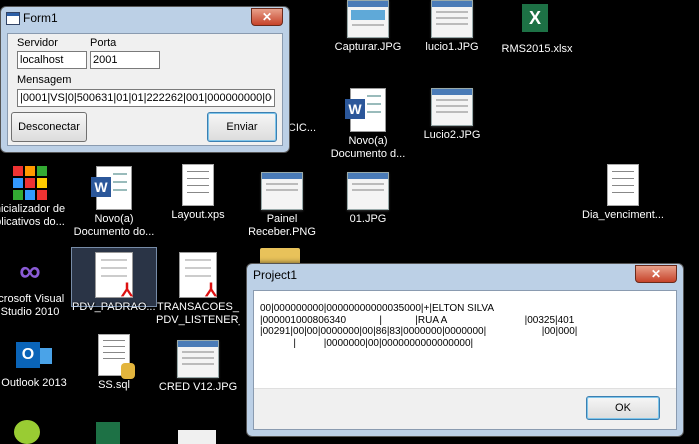 The image size is (699, 444). I want to click on desktop-icon-lucio2: Lucio2.JPG, so click(452, 115).